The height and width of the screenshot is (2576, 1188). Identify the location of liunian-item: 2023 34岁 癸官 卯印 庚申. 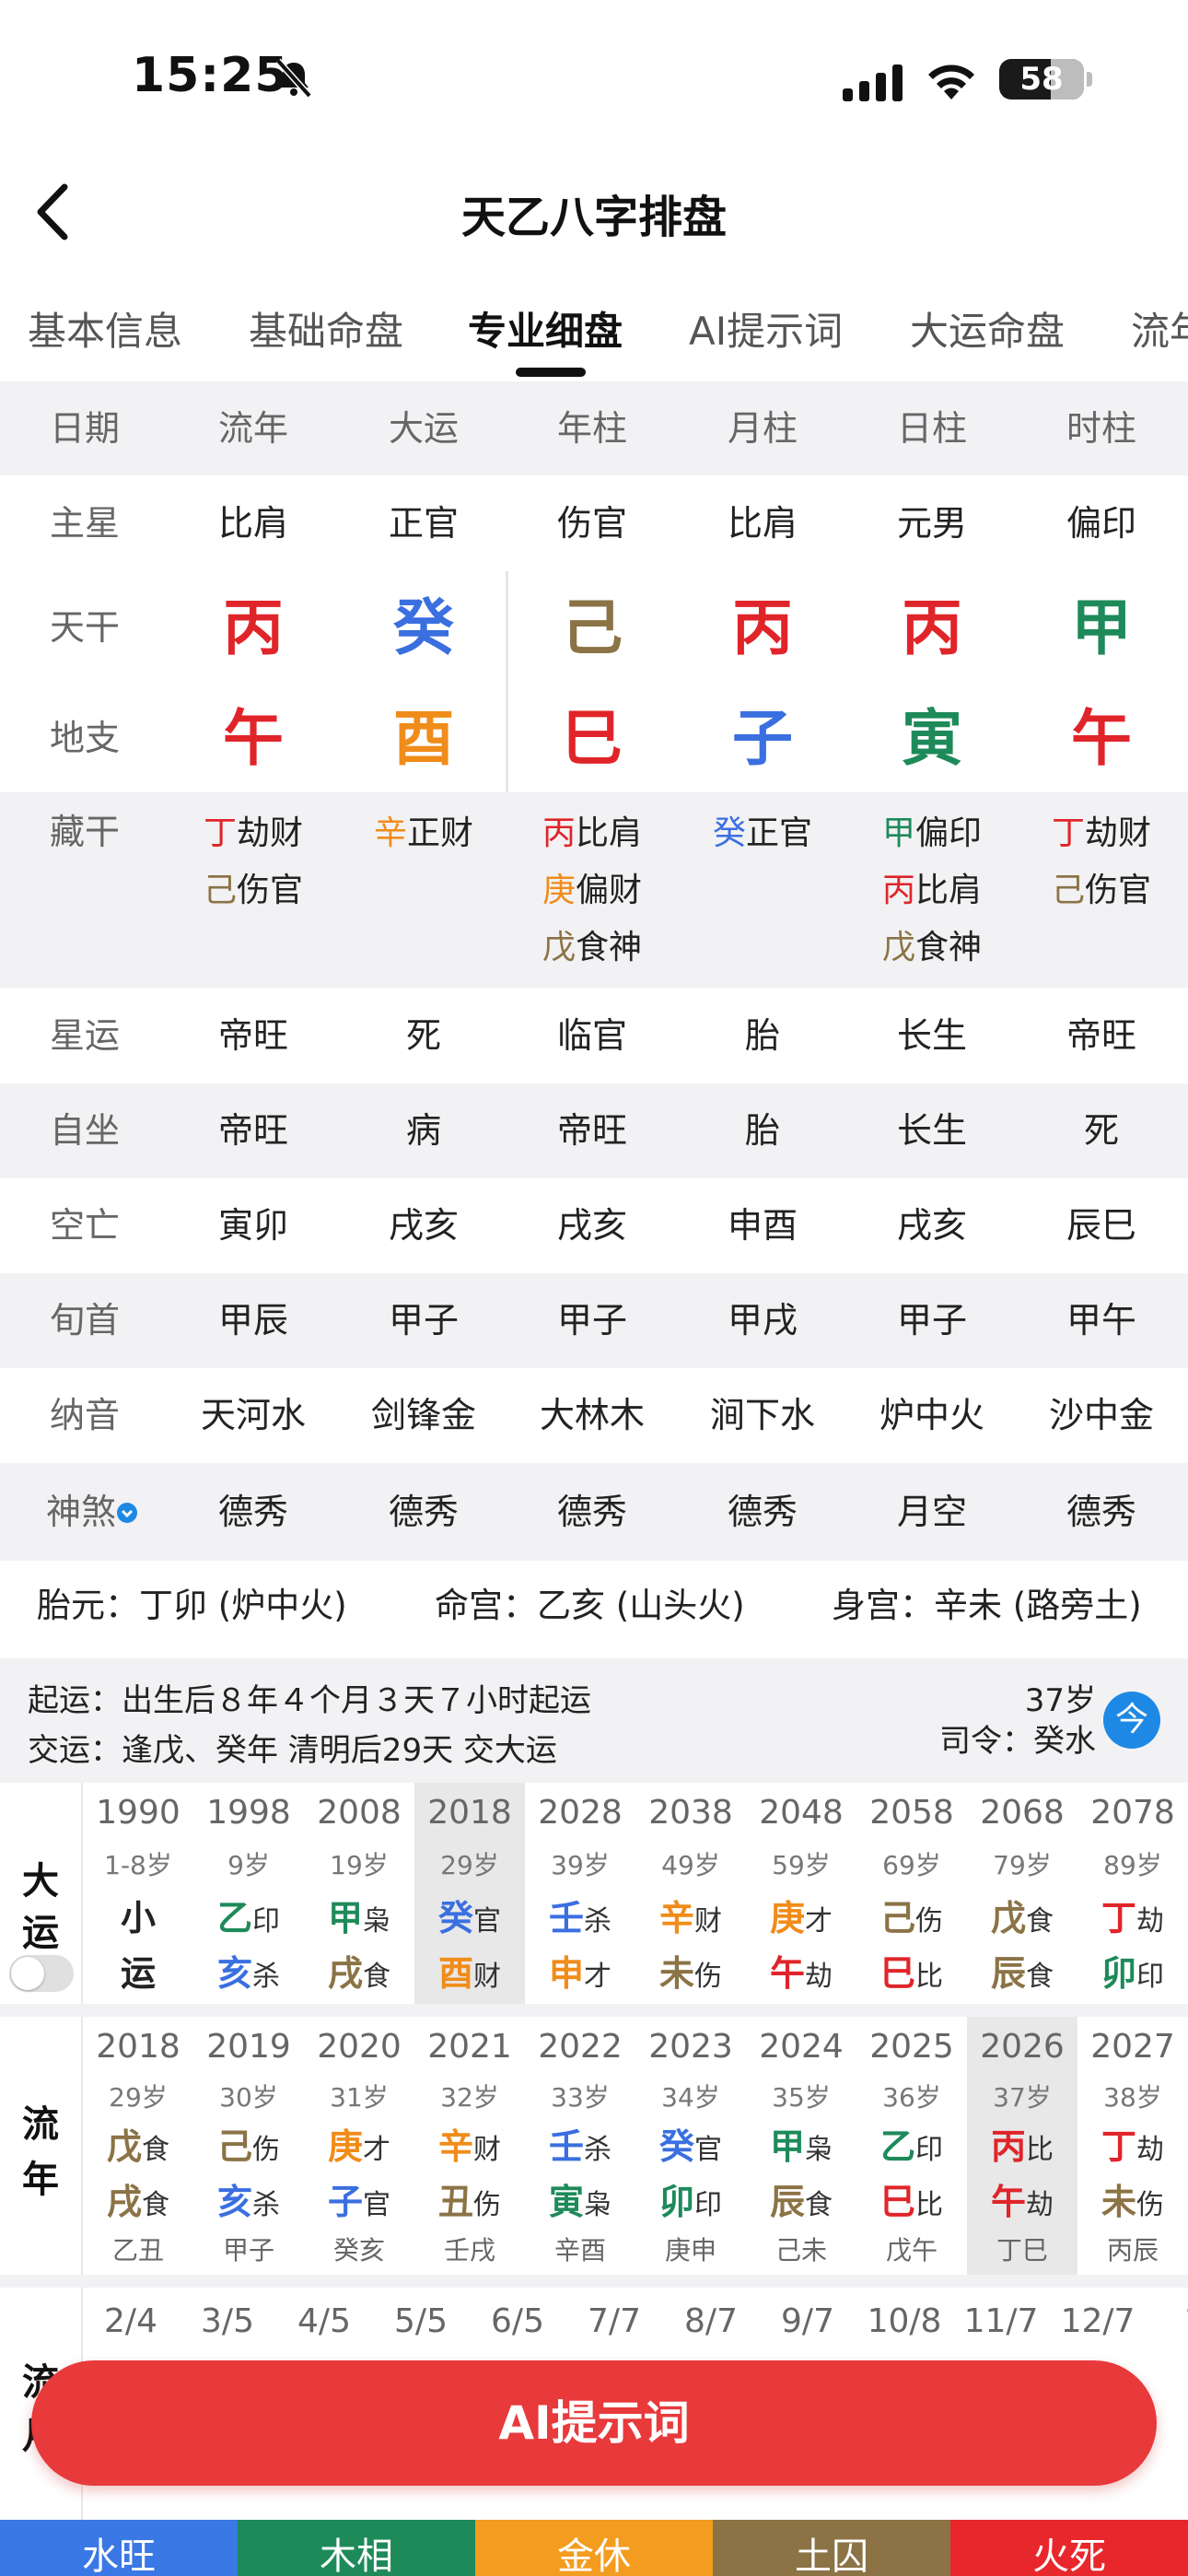
(690, 2146).